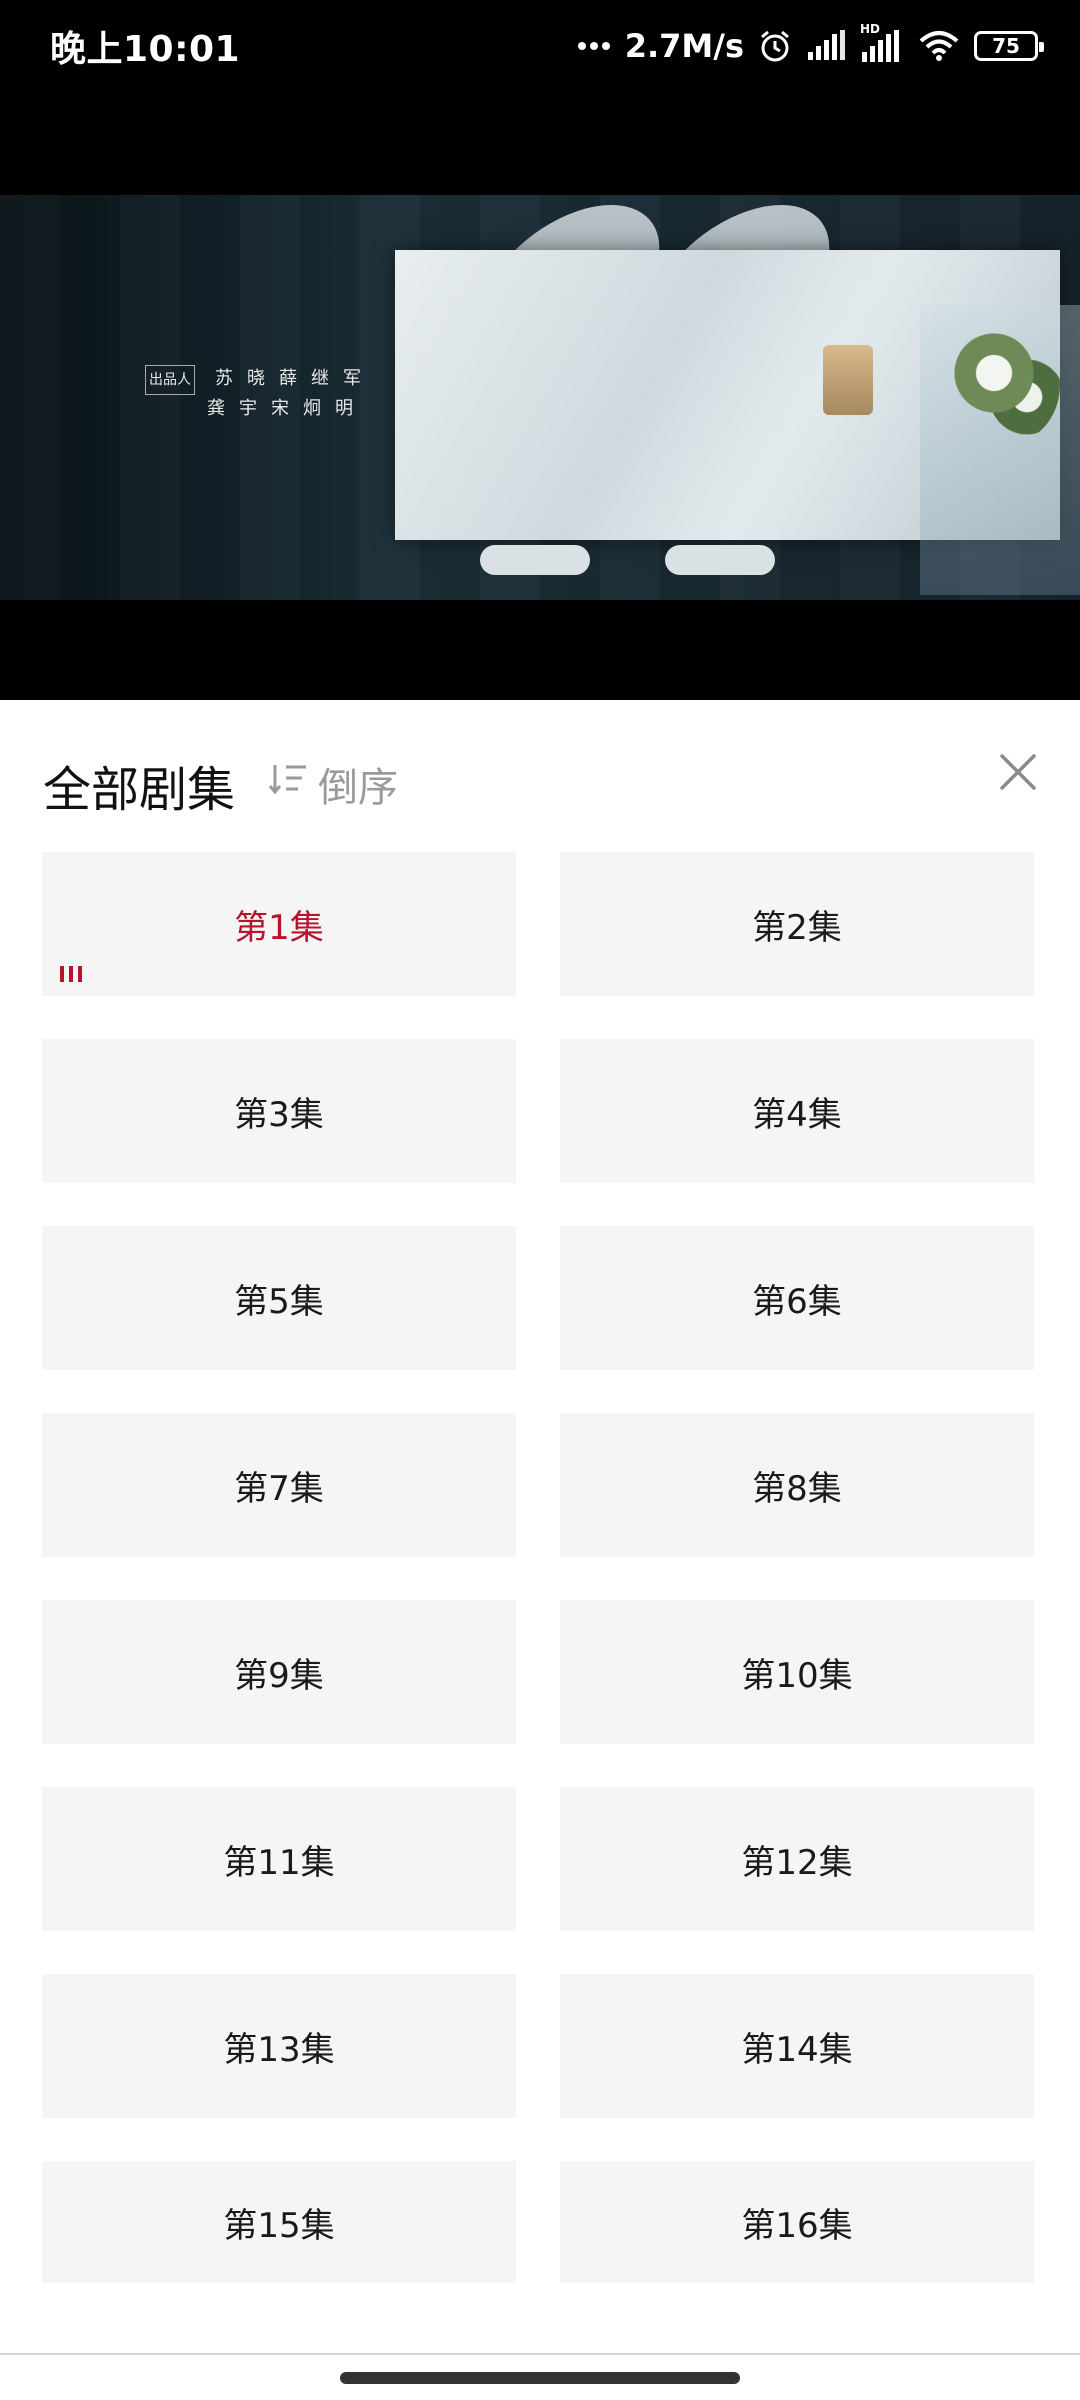  What do you see at coordinates (775, 46) in the screenshot?
I see `alarm-icon` at bounding box center [775, 46].